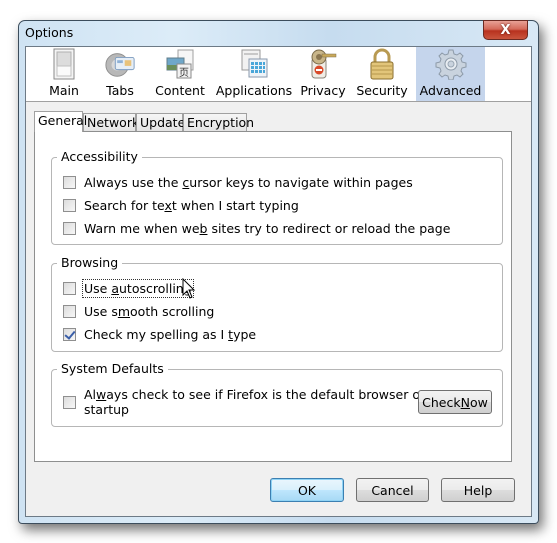 The height and width of the screenshot is (543, 557). Describe the element at coordinates (90, 263) in the screenshot. I see `group-title: Browsing` at that location.